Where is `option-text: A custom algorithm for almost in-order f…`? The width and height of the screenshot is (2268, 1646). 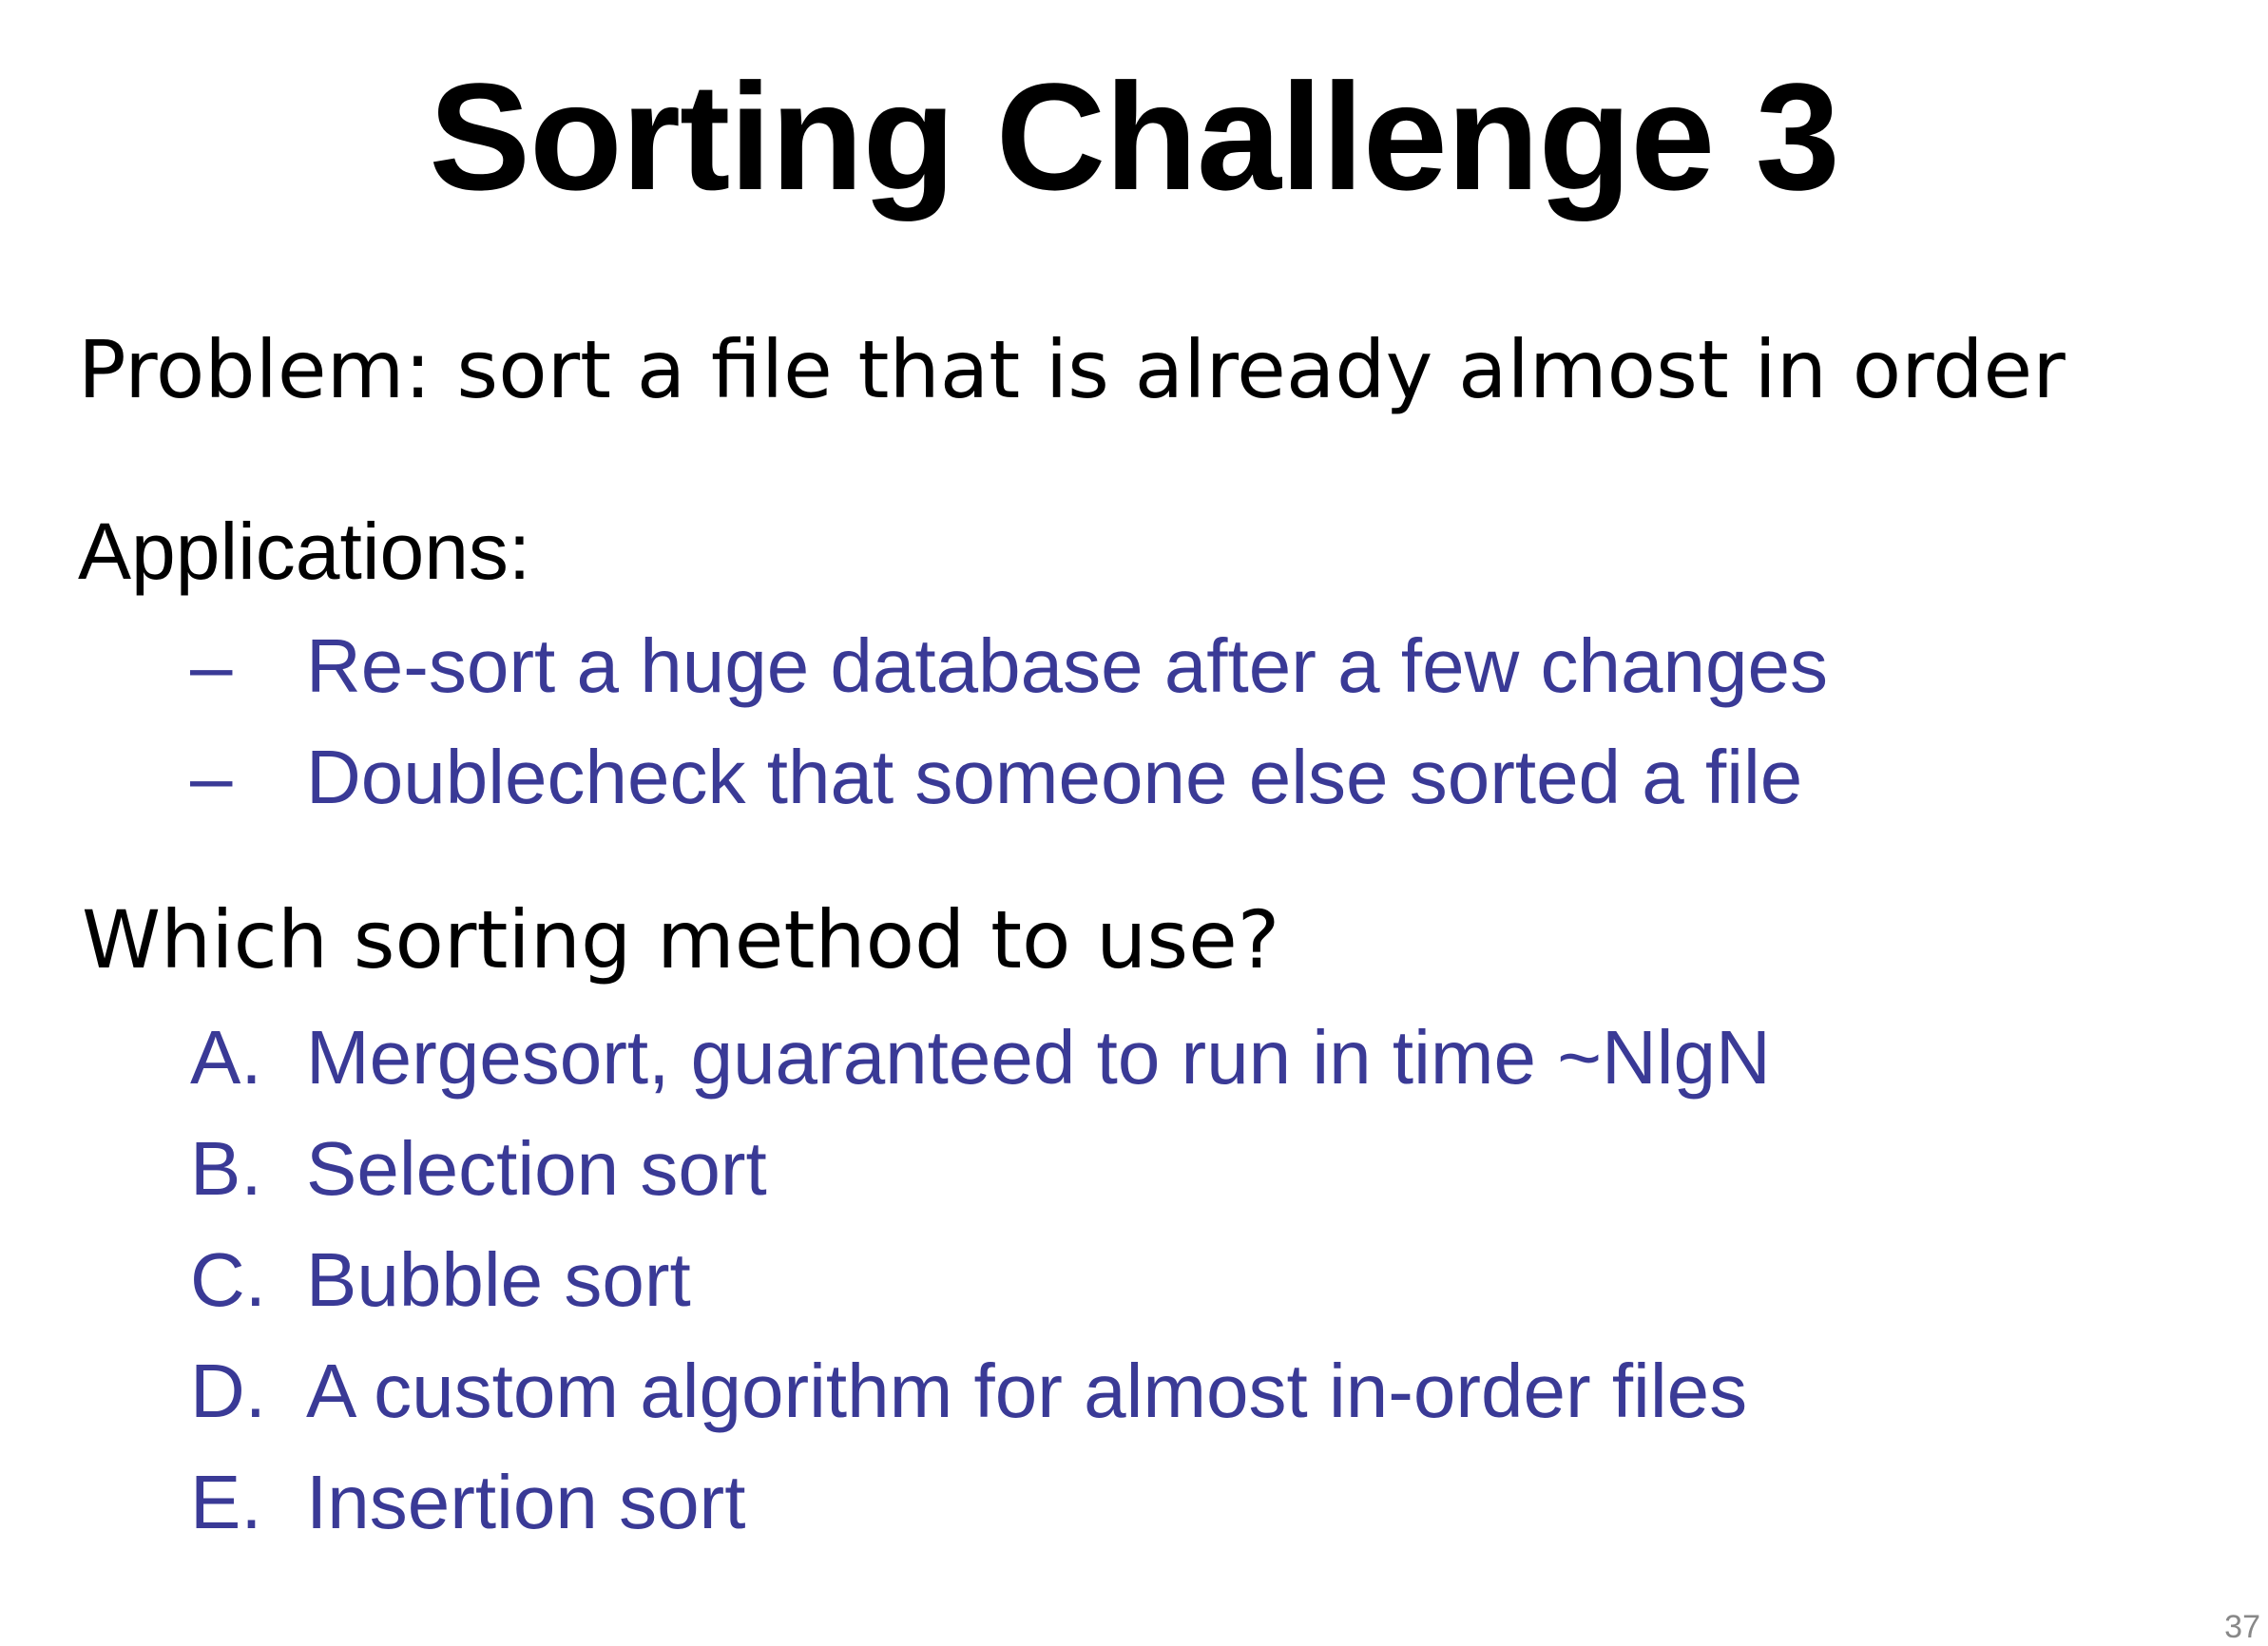
option-text: A custom algorithm for almost in-order f… is located at coordinates (1027, 1391).